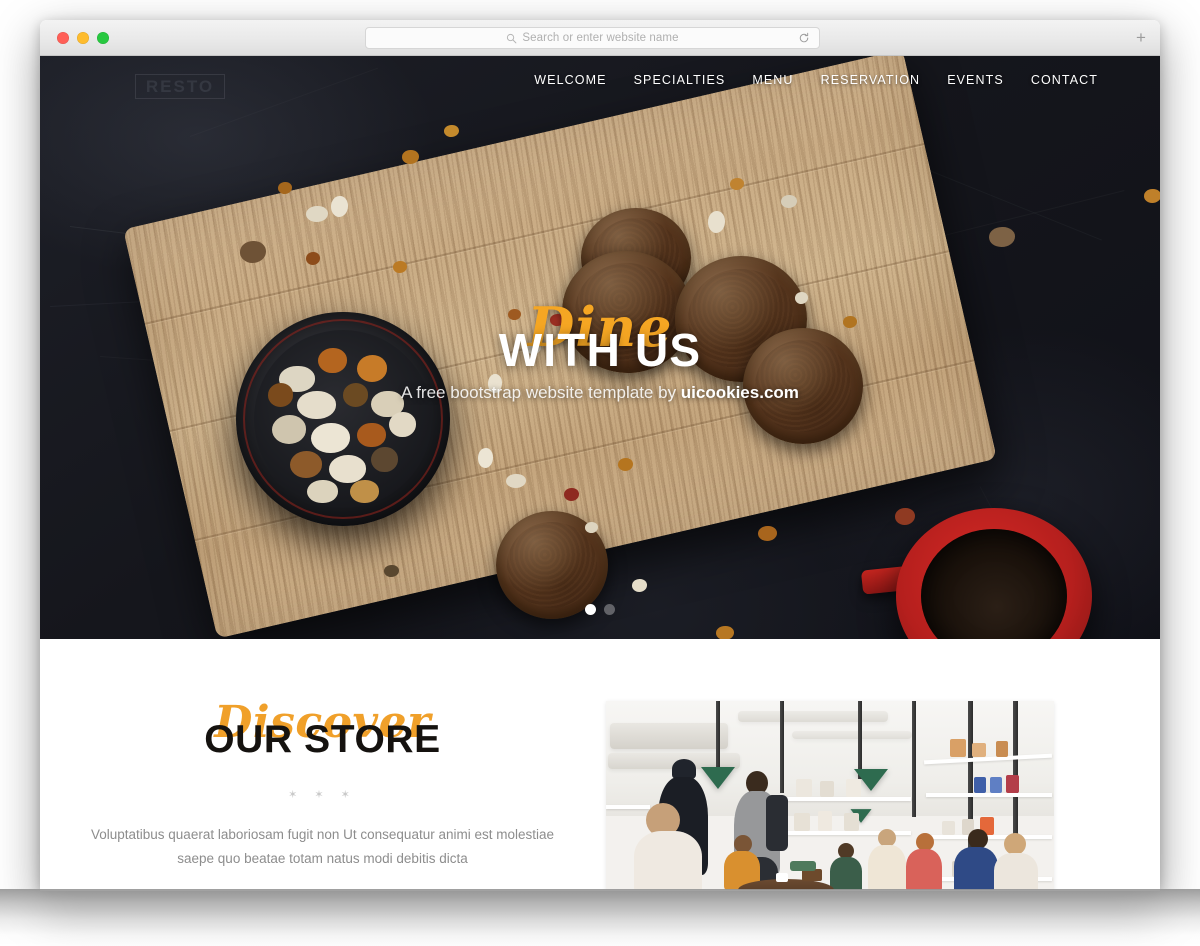 Image resolution: width=1200 pixels, height=946 pixels. What do you see at coordinates (600, 609) in the screenshot?
I see `carousel-indicators` at bounding box center [600, 609].